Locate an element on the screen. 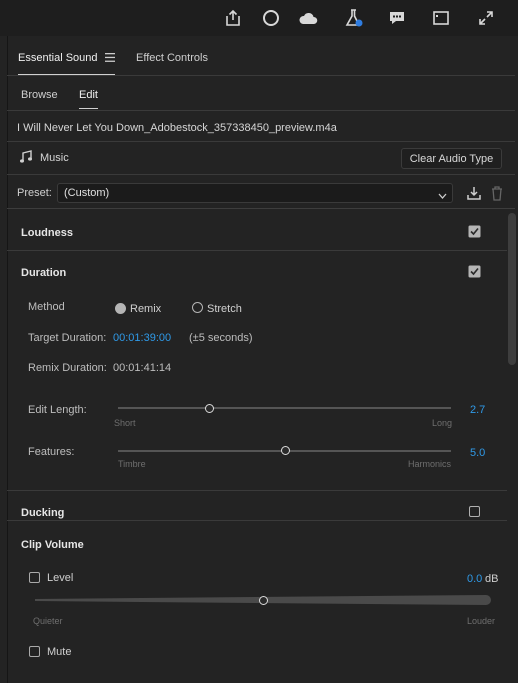 This screenshot has height=683, width=518. active-subtab-indicator is located at coordinates (88, 108).